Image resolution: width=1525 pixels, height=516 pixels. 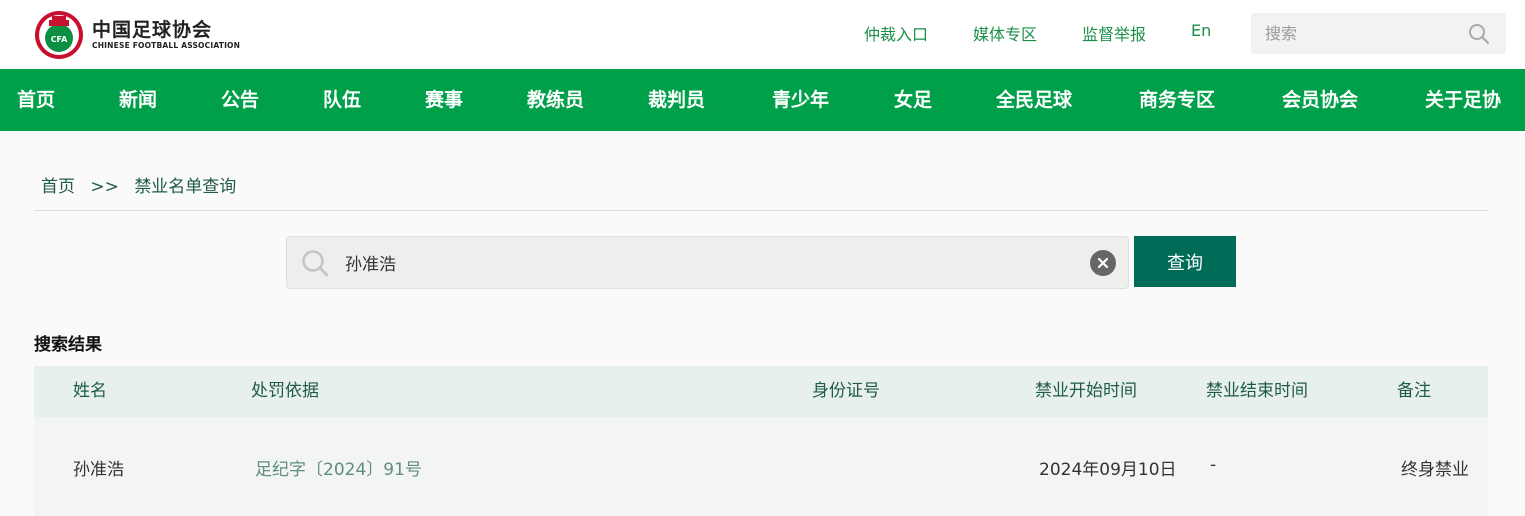 I want to click on logo-title: 中国足球协会, so click(x=152, y=30).